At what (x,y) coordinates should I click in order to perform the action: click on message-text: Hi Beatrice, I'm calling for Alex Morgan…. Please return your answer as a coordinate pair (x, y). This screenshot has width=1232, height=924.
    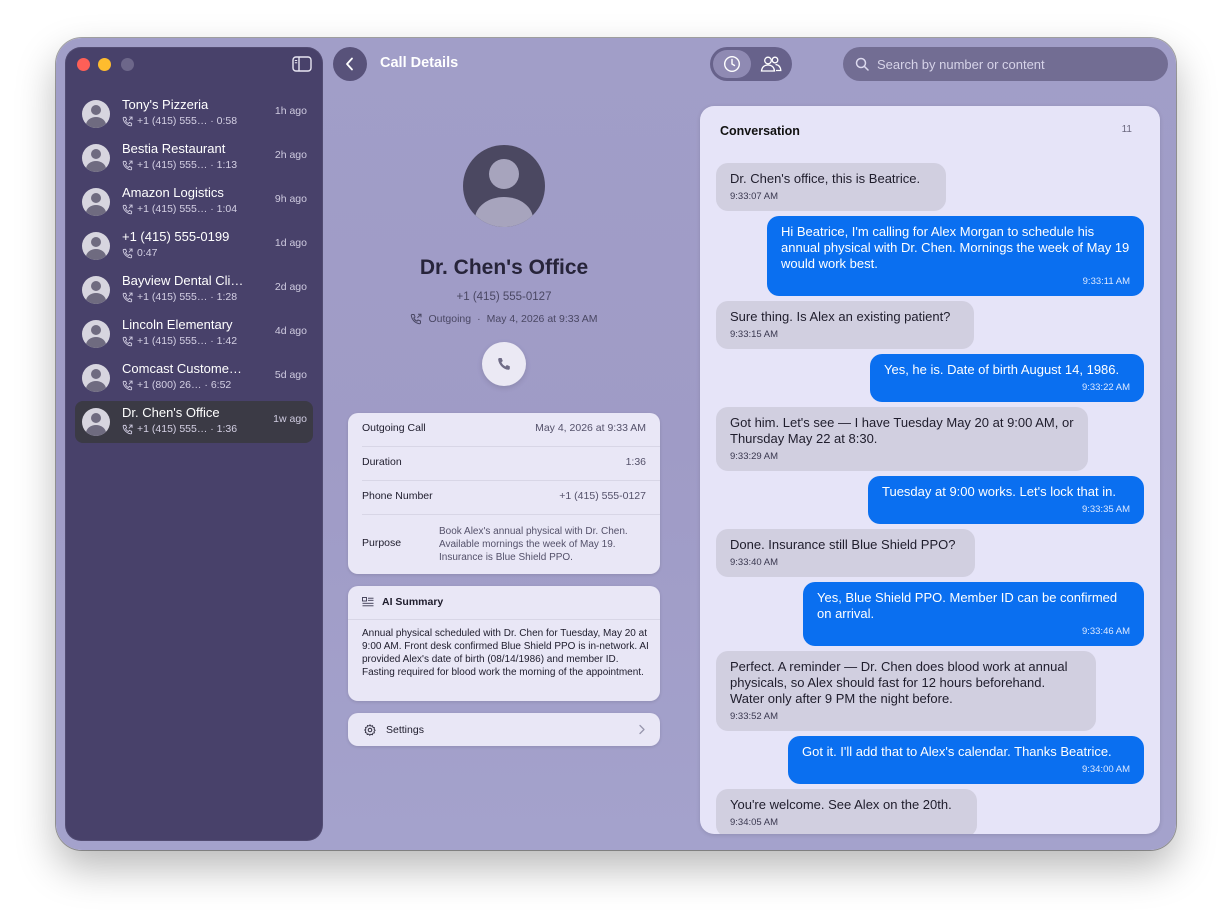
    Looking at the image, I should click on (955, 247).